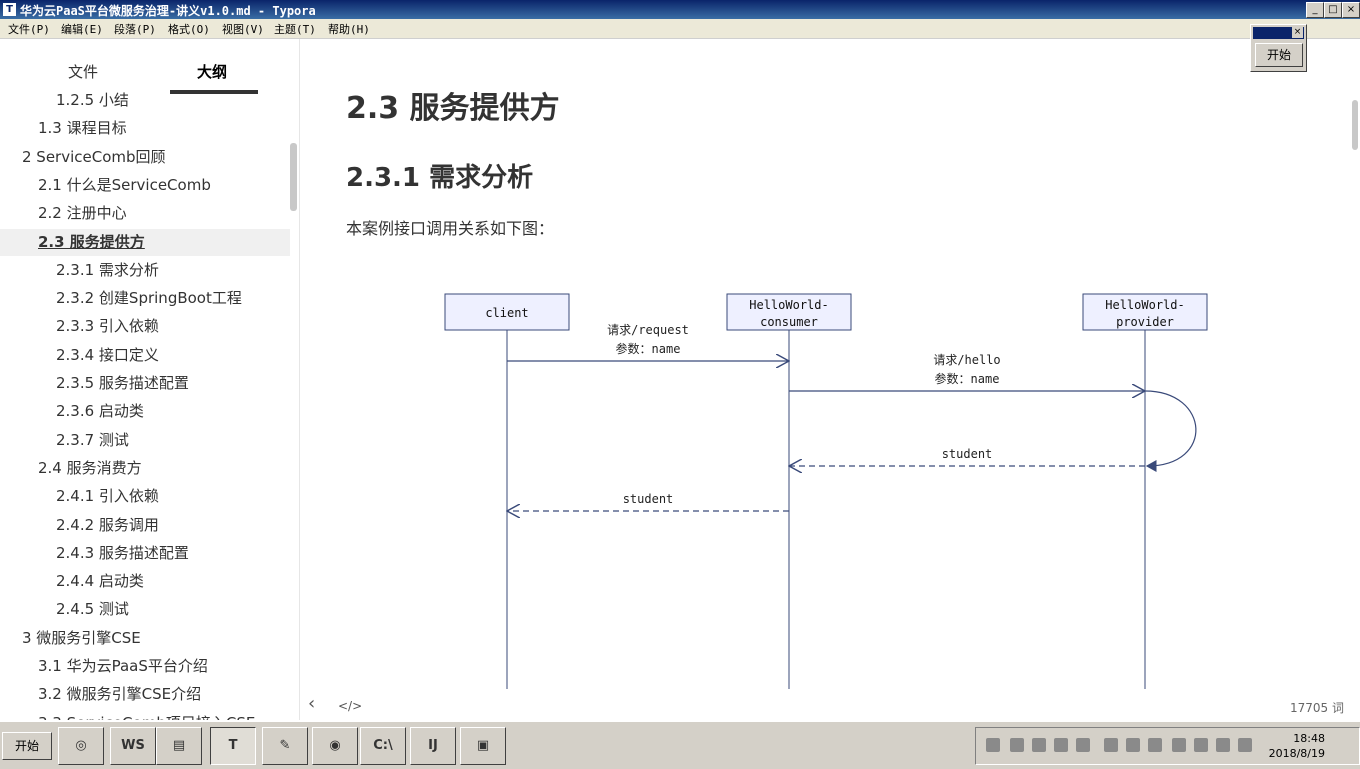 The width and height of the screenshot is (1360, 769). I want to click on taskbar-chrome-button: ◉, so click(335, 746).